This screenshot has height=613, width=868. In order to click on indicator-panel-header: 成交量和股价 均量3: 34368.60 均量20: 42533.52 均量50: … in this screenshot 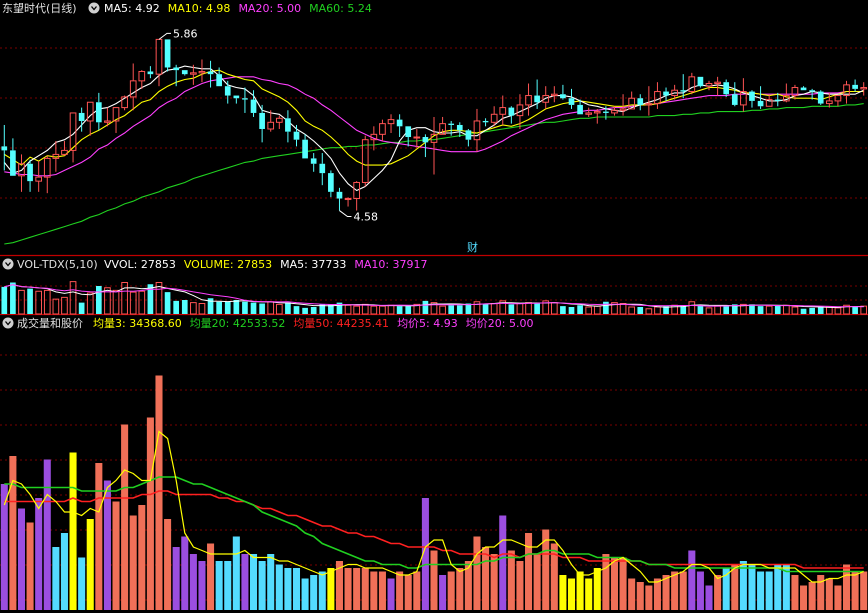, I will do `click(266, 323)`.